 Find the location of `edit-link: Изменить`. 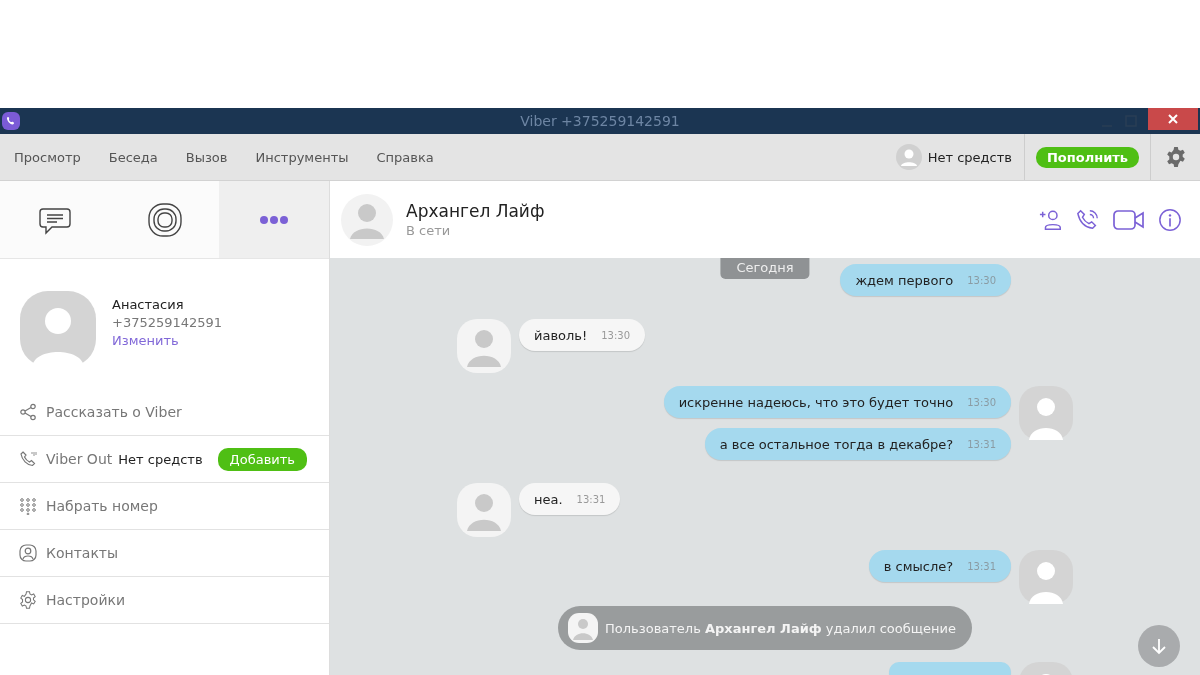

edit-link: Изменить is located at coordinates (167, 340).